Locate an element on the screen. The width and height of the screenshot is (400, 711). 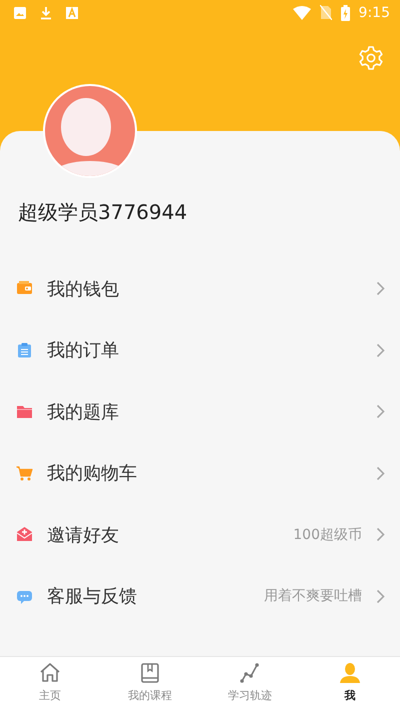
route-icon is located at coordinates (250, 673).